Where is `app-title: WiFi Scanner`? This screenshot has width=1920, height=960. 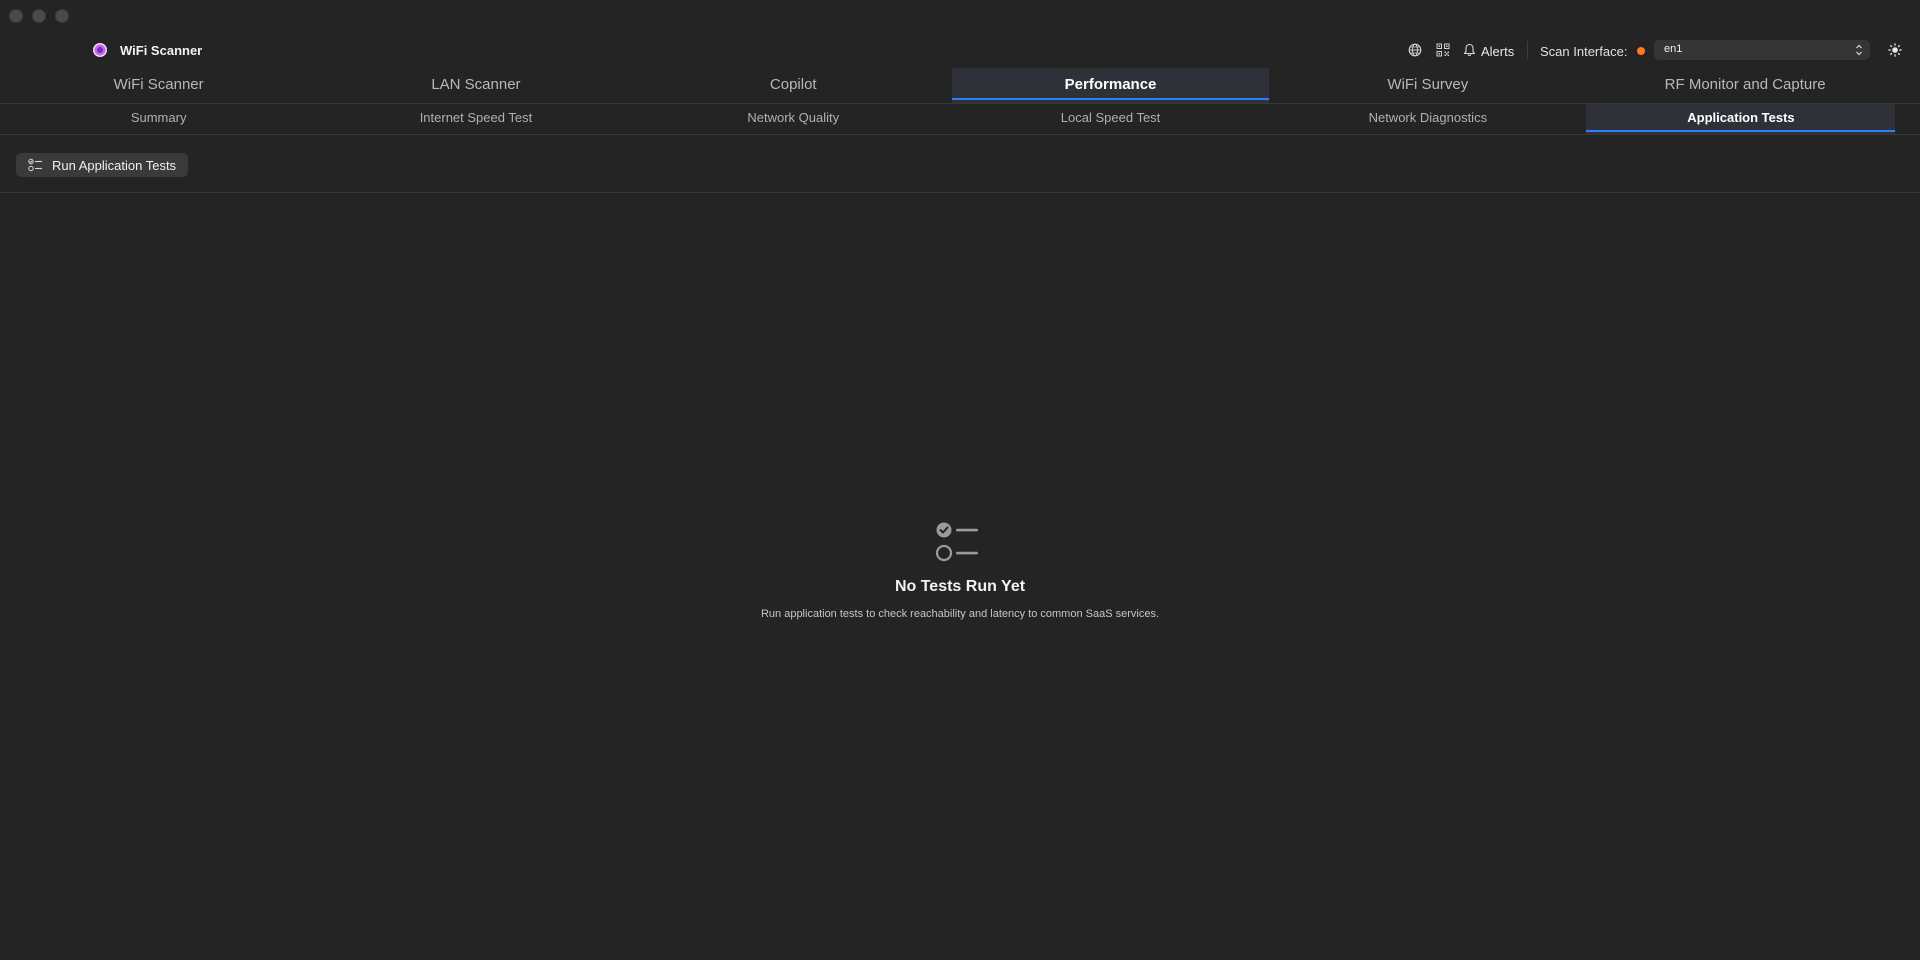 app-title: WiFi Scanner is located at coordinates (161, 50).